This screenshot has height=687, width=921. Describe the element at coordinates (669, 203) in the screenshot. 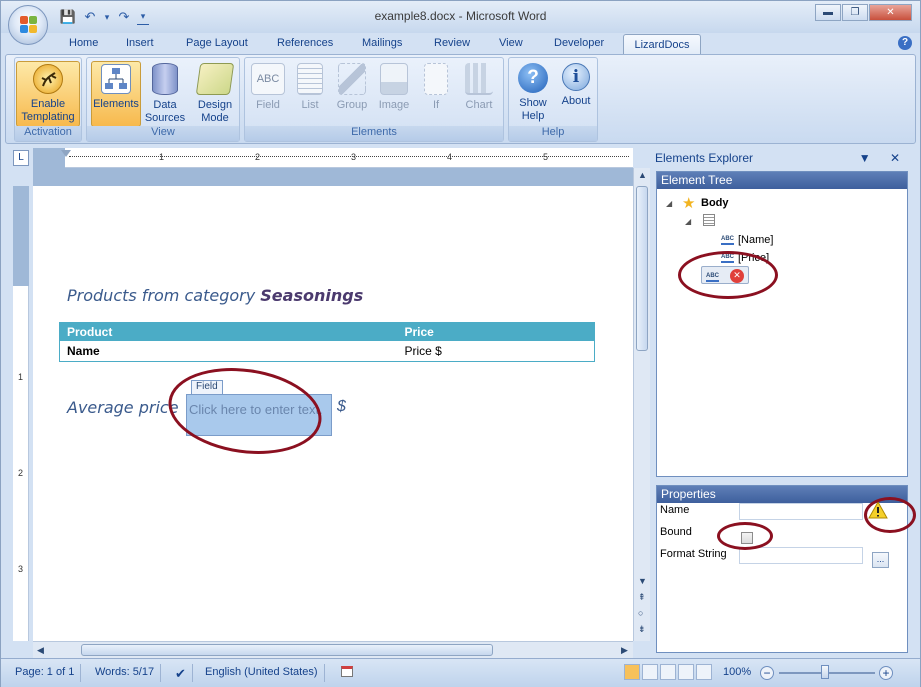

I see `expand-body-icon: ◢` at that location.